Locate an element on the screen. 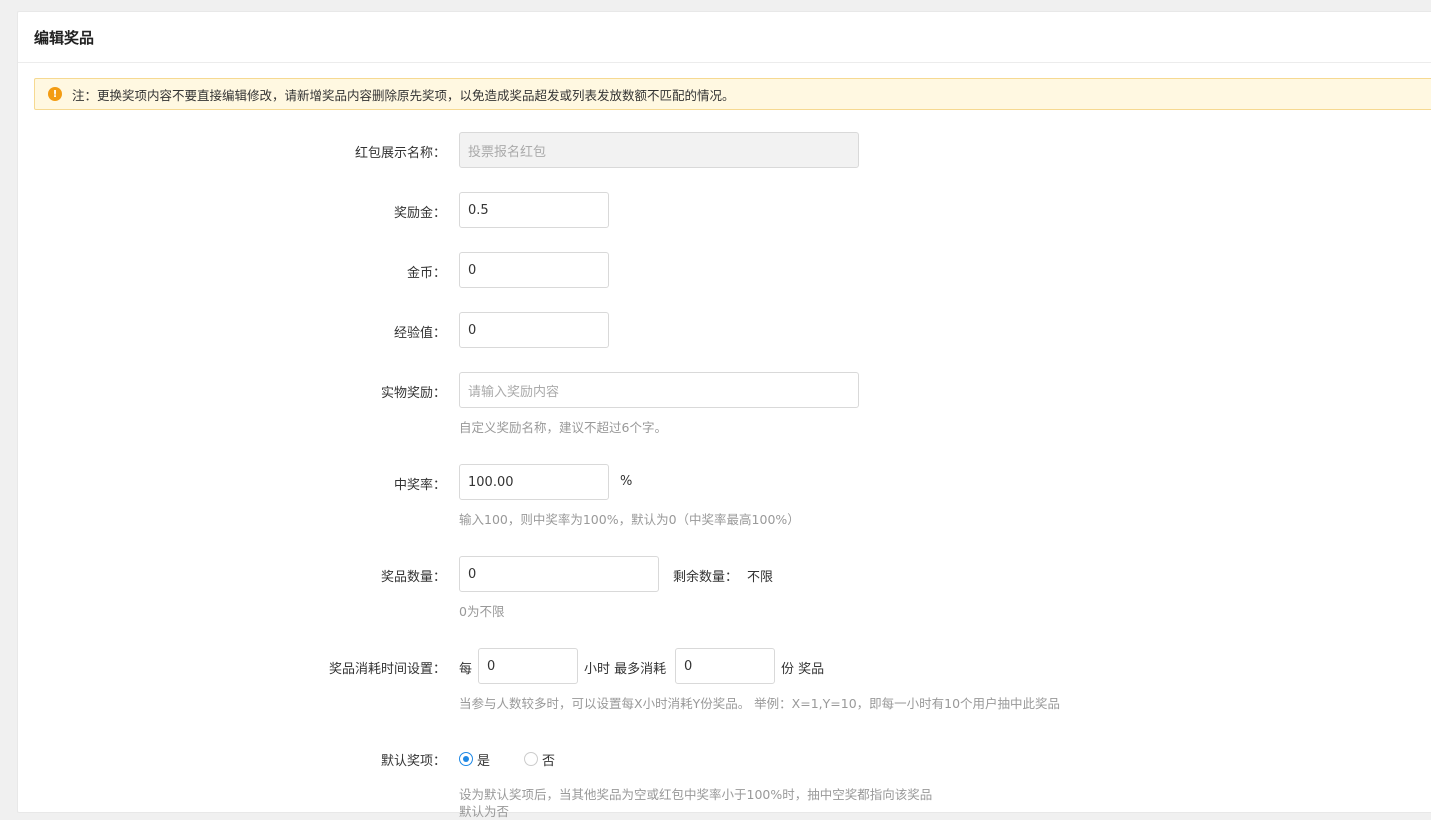 Image resolution: width=1431 pixels, height=820 pixels. default-no-radio is located at coordinates (531, 759).